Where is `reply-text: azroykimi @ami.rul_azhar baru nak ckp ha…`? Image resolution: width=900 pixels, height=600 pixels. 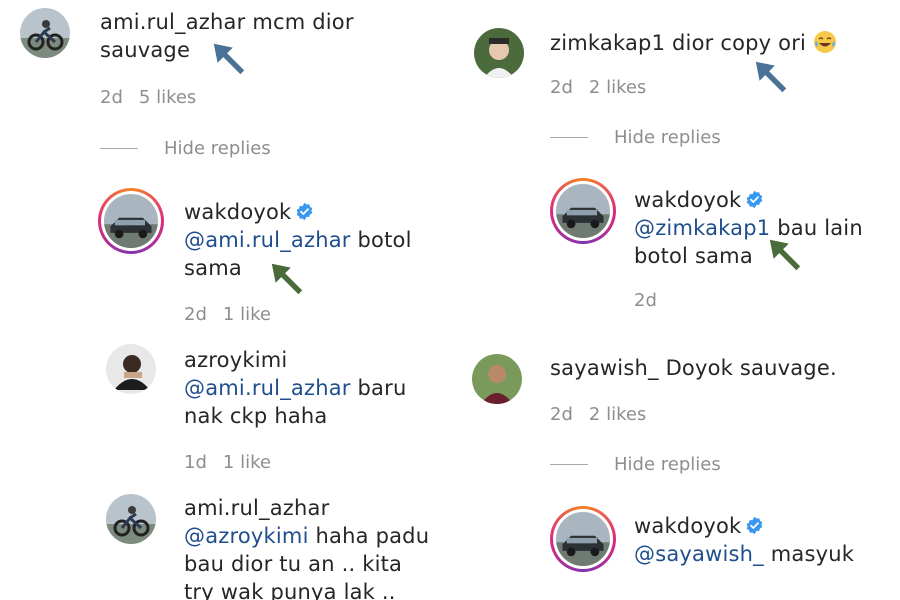 reply-text: azroykimi @ami.rul_azhar baru nak ckp ha… is located at coordinates (309, 388).